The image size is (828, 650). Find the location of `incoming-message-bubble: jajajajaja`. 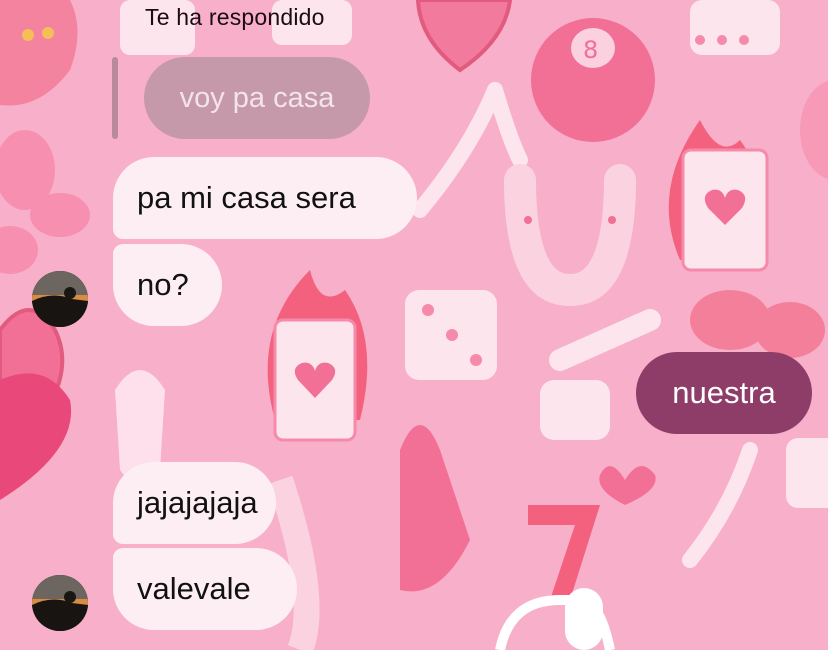

incoming-message-bubble: jajajajaja is located at coordinates (194, 503).